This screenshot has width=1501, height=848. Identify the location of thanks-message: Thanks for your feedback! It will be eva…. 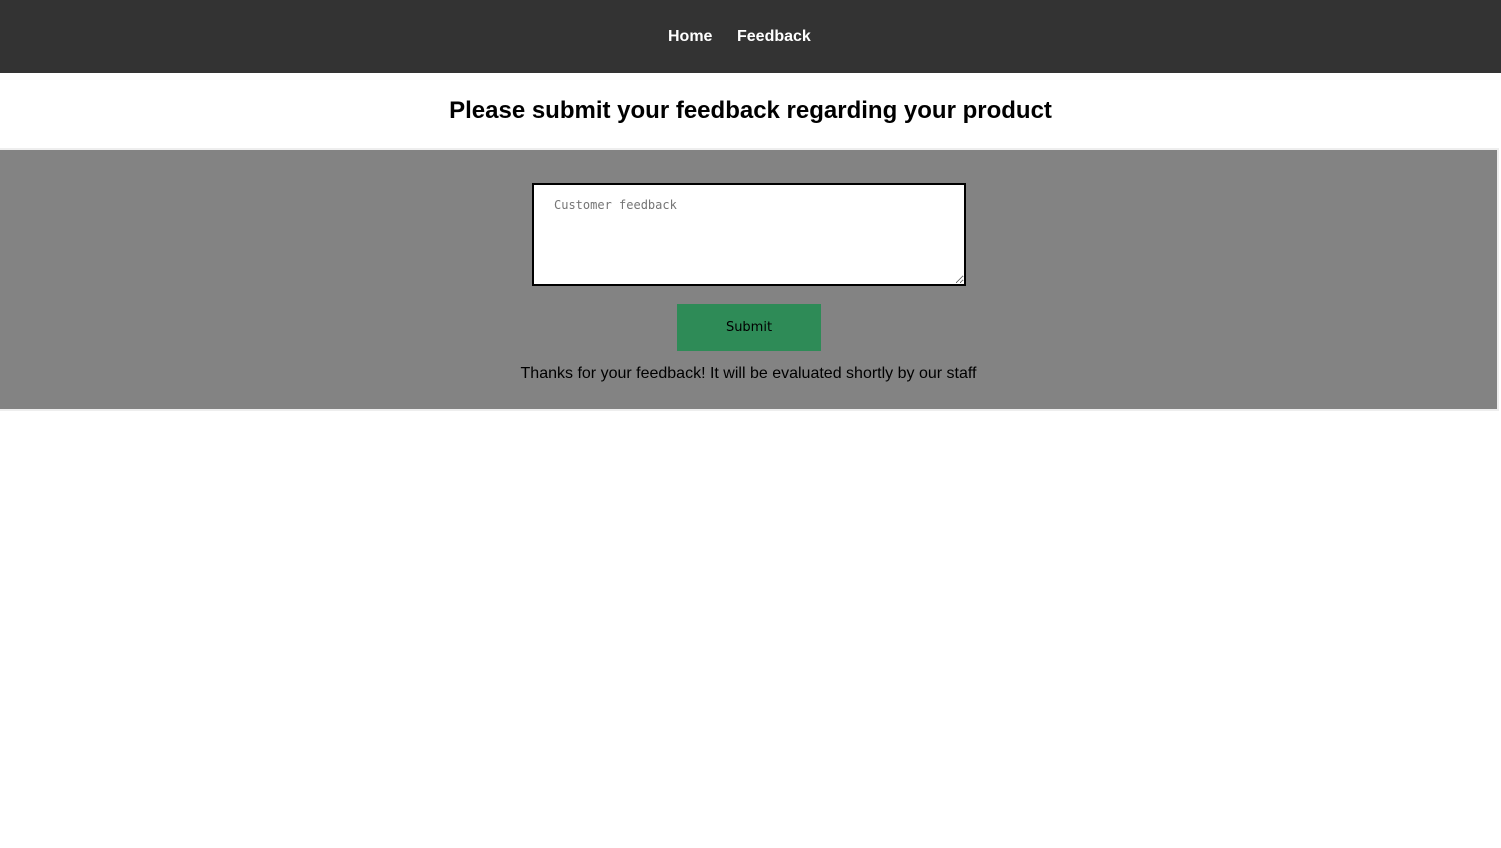
(748, 373).